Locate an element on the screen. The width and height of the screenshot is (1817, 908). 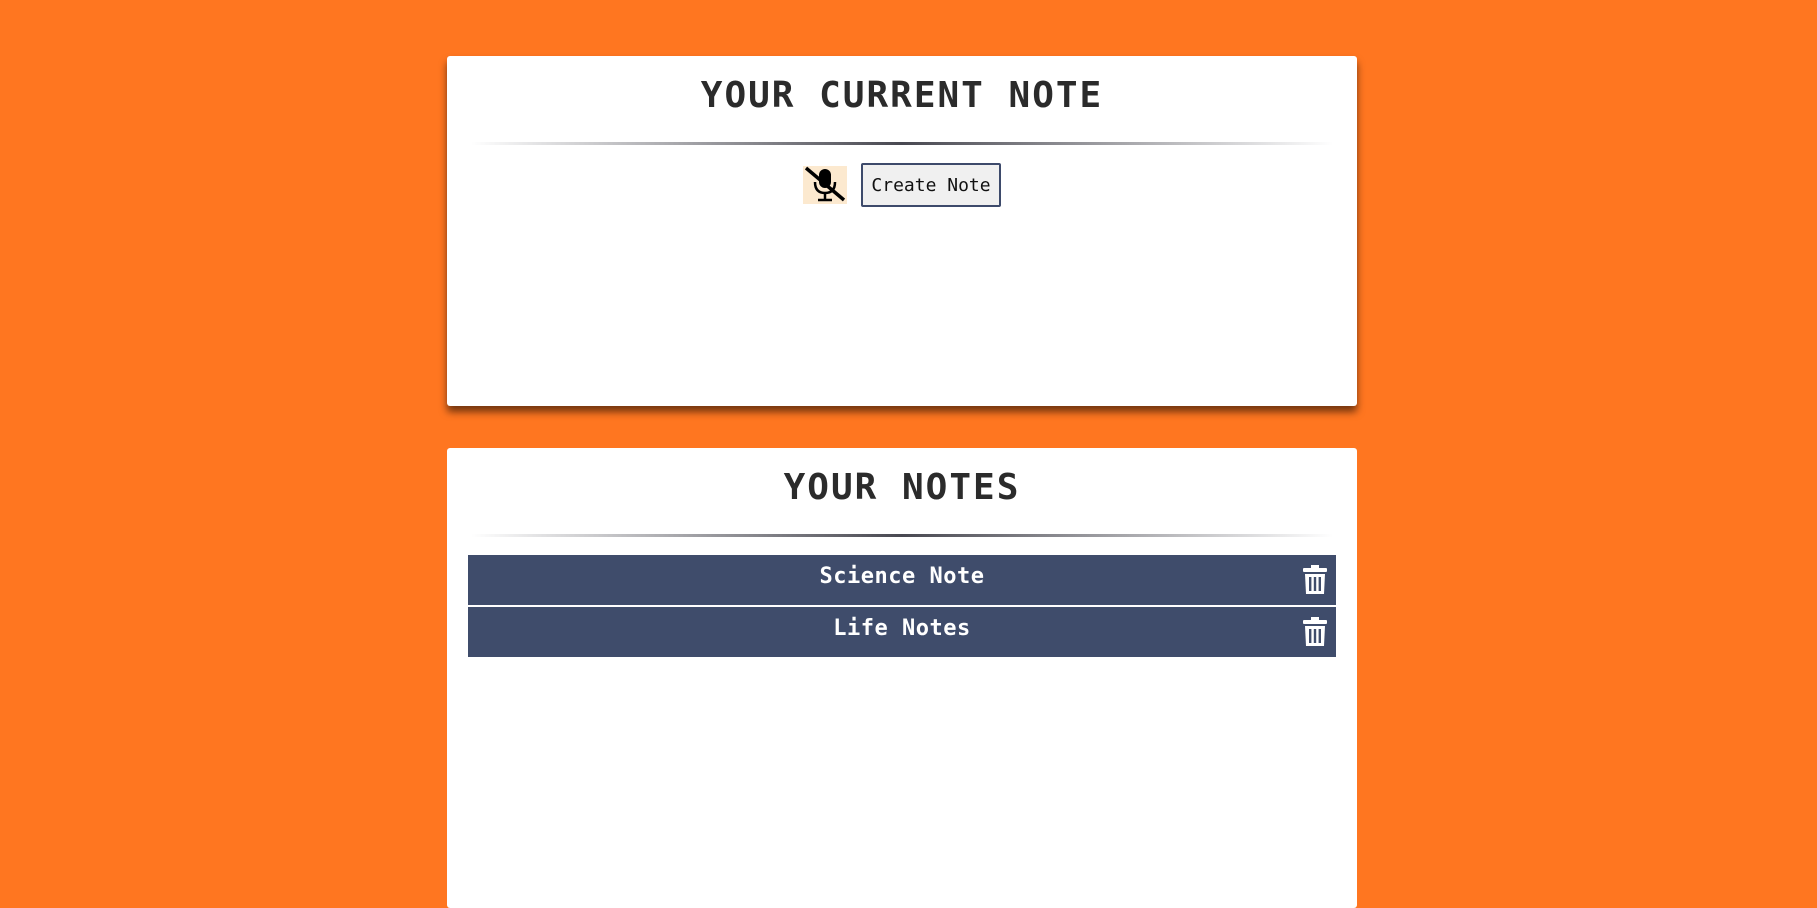
current-note-title: YOUR CURRENT NOTE is located at coordinates (902, 95).